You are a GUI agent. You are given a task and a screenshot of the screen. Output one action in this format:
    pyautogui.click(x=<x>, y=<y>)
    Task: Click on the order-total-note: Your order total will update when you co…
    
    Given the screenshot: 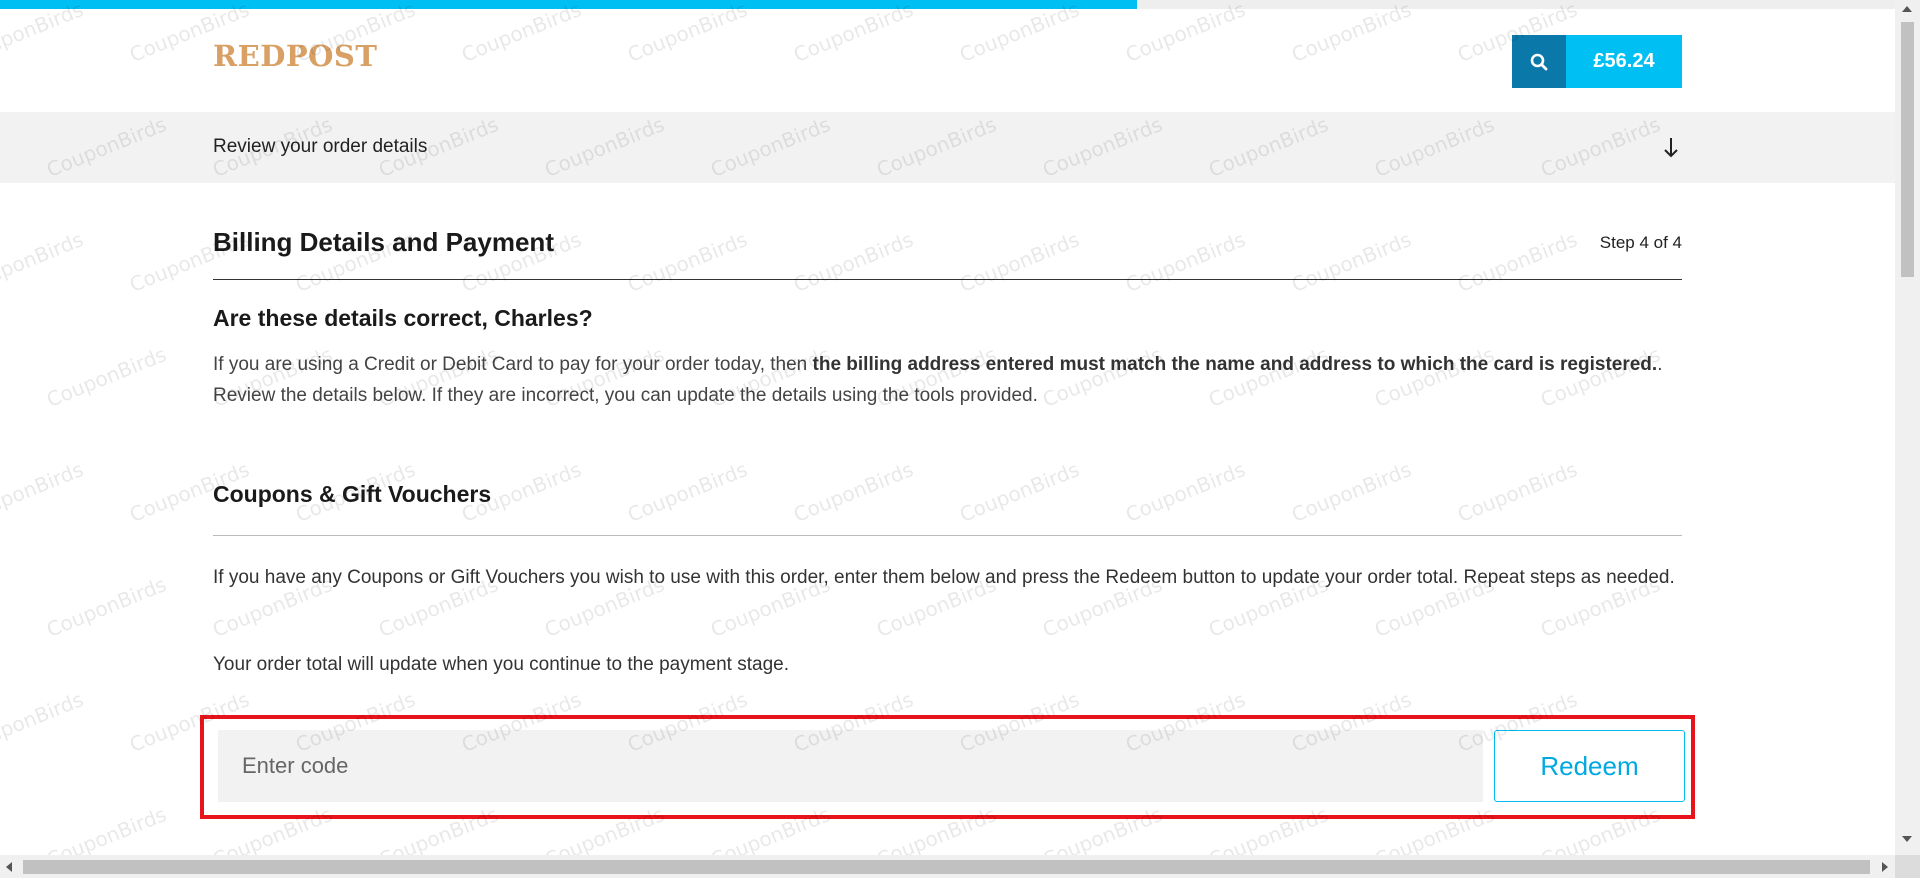 What is the action you would take?
    pyautogui.click(x=501, y=664)
    